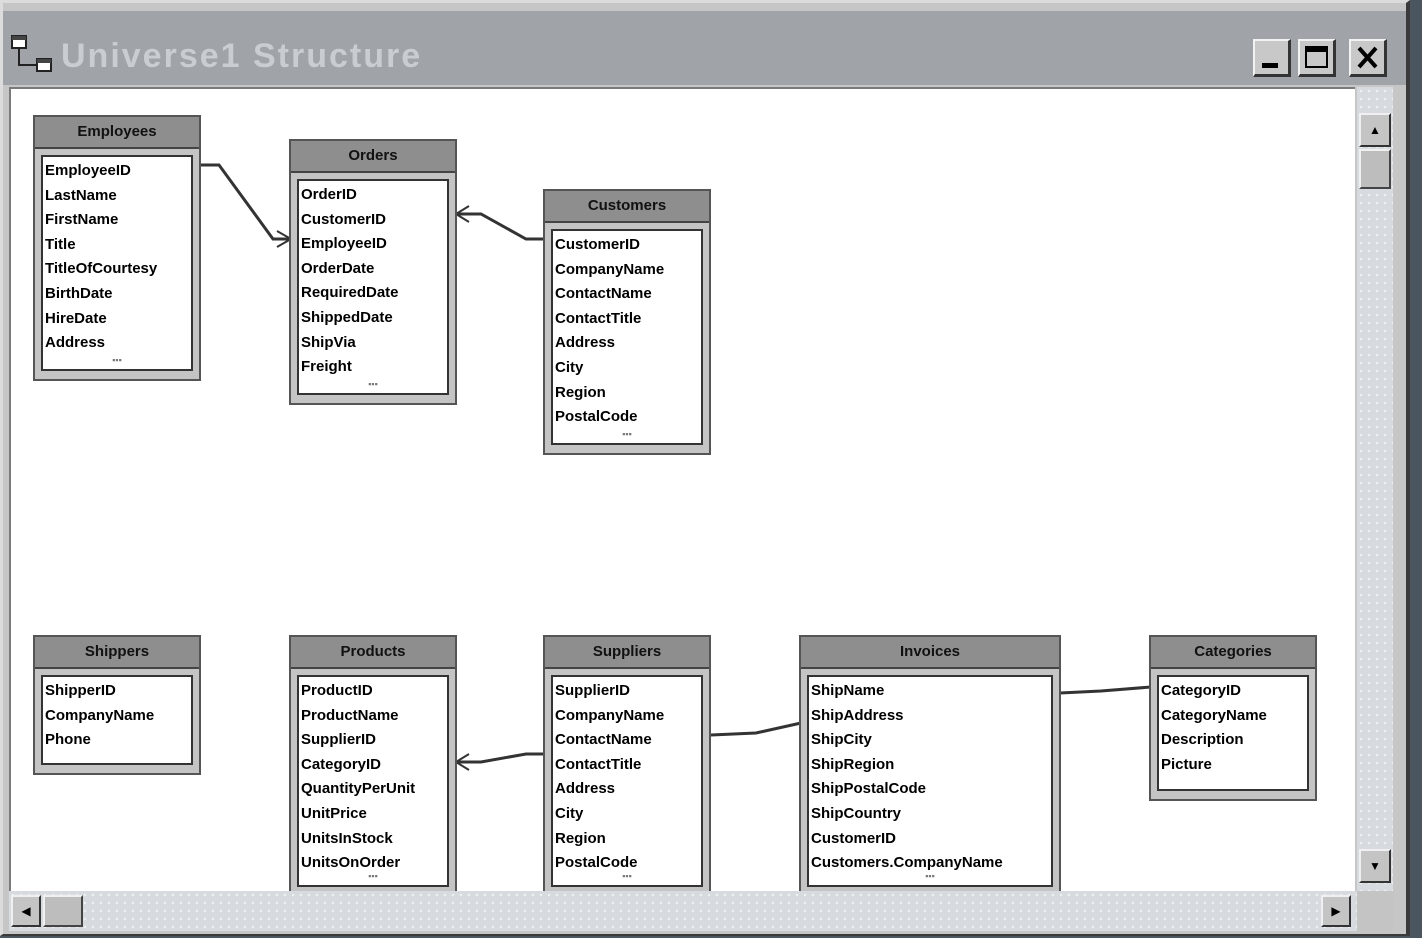  I want to click on scroll-up-icon: ▲, so click(1375, 130).